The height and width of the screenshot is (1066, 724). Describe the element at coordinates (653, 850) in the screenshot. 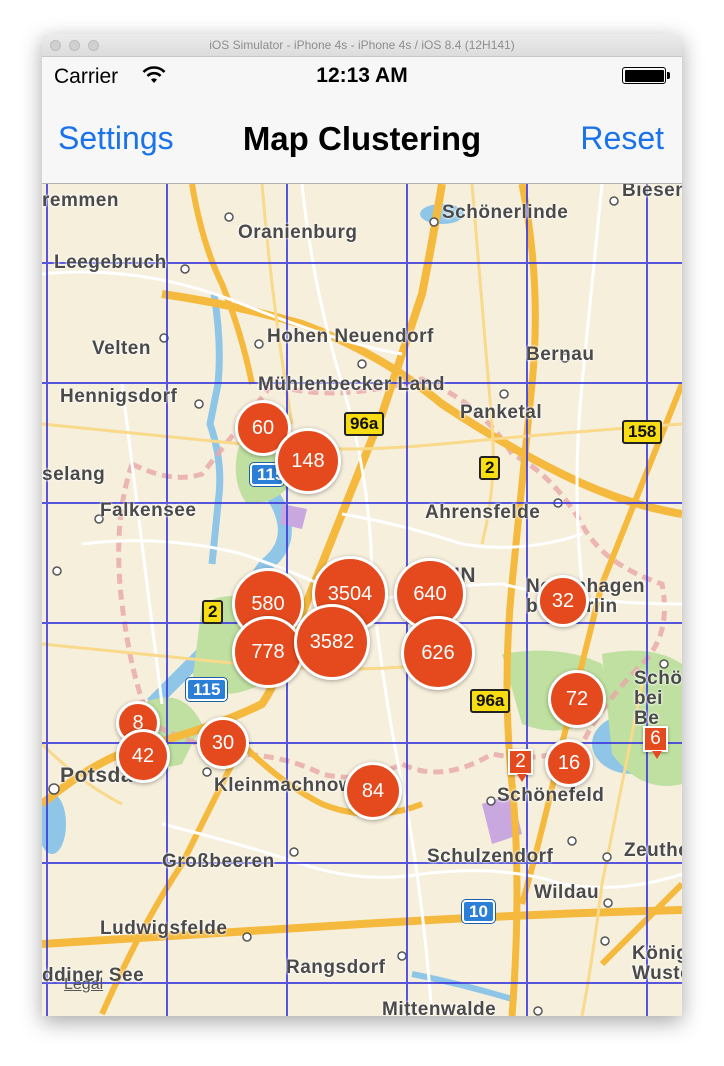

I see `place-label: Zeuthe` at that location.